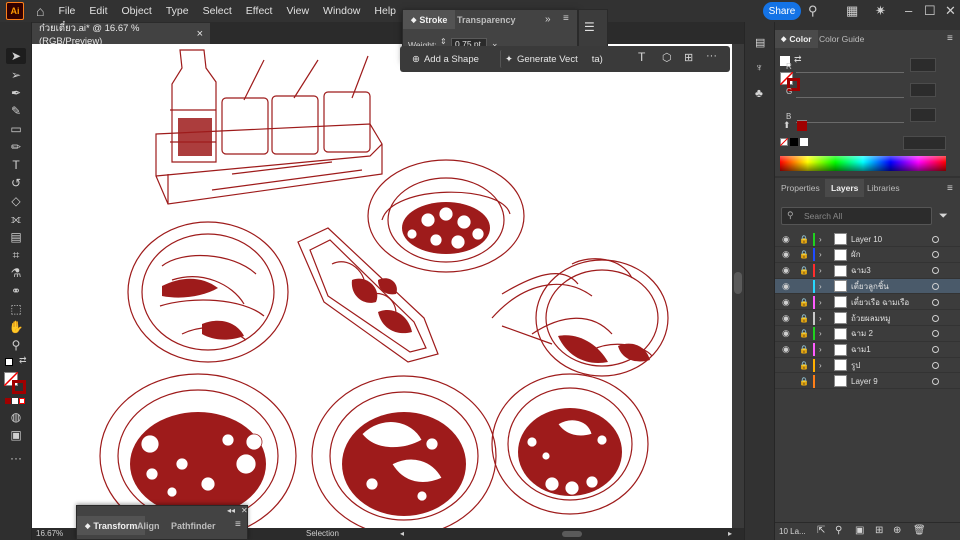 This screenshot has height=540, width=960. Describe the element at coordinates (443, 41) in the screenshot. I see `weight-stepper-icon: ⇕` at that location.